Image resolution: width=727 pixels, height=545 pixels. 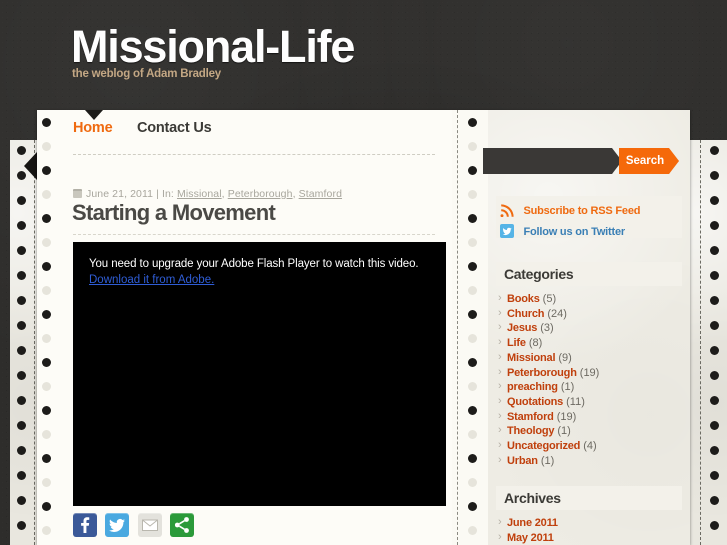 I want to click on archive-link-may-2011: May 2011, so click(x=530, y=538).